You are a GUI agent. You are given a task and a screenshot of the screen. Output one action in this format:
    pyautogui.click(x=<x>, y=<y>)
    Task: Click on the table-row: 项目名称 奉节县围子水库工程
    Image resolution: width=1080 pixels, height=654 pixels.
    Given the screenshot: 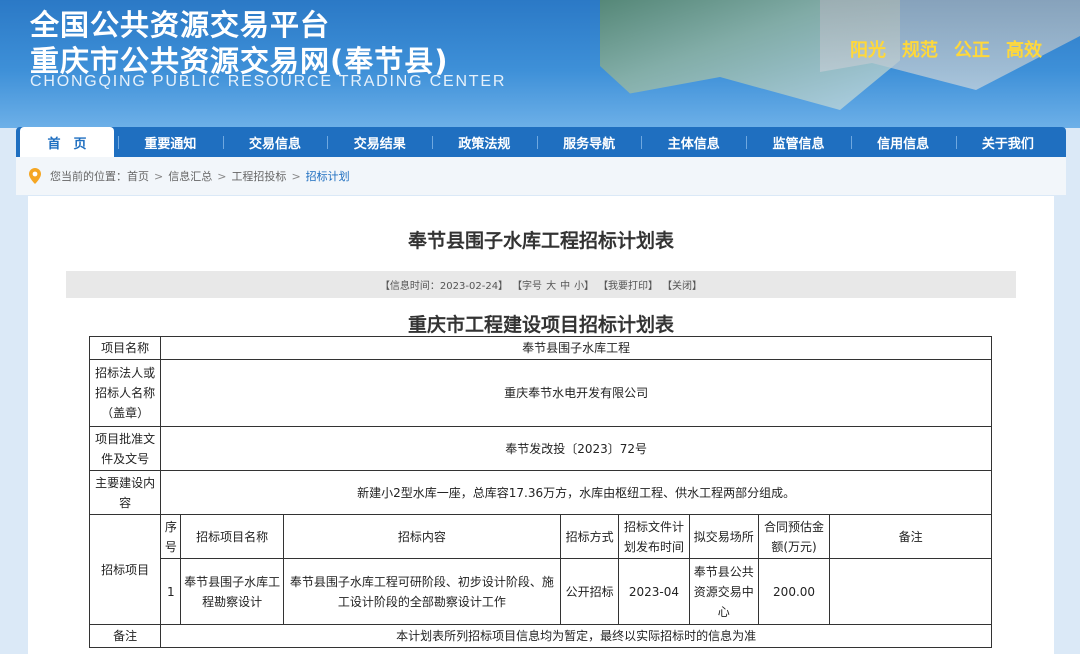 What is the action you would take?
    pyautogui.click(x=540, y=348)
    